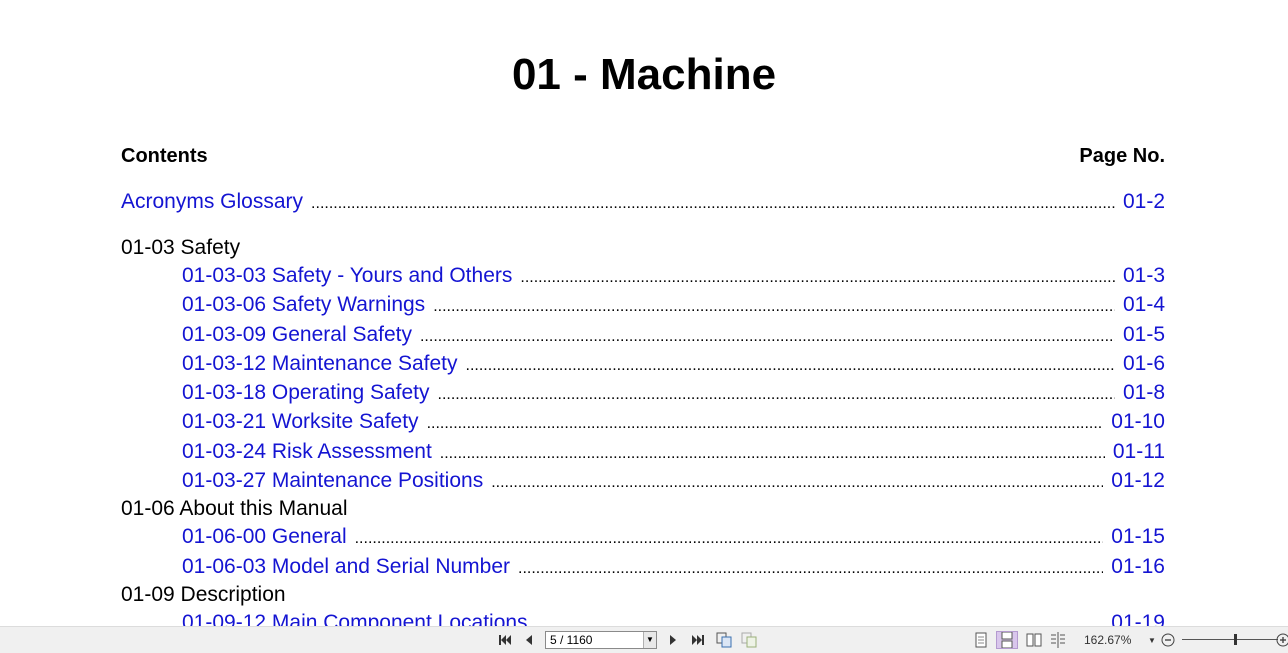 The height and width of the screenshot is (653, 1288). What do you see at coordinates (203, 594) in the screenshot?
I see `section-heading: 01-09 Description` at bounding box center [203, 594].